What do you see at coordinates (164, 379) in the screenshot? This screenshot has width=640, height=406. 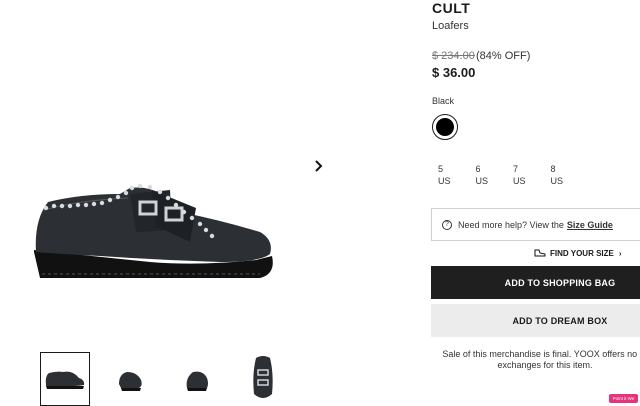 I see `thumbnail-strip` at bounding box center [164, 379].